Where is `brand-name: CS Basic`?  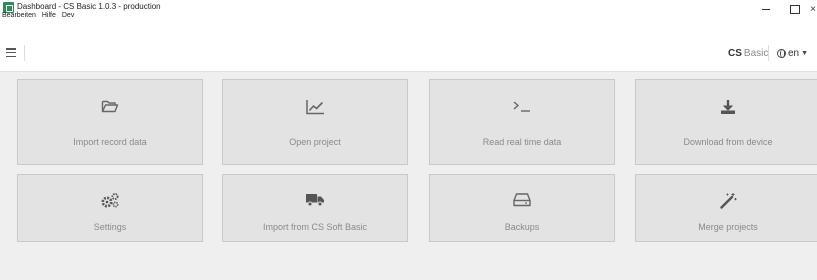 brand-name: CS Basic is located at coordinates (748, 53).